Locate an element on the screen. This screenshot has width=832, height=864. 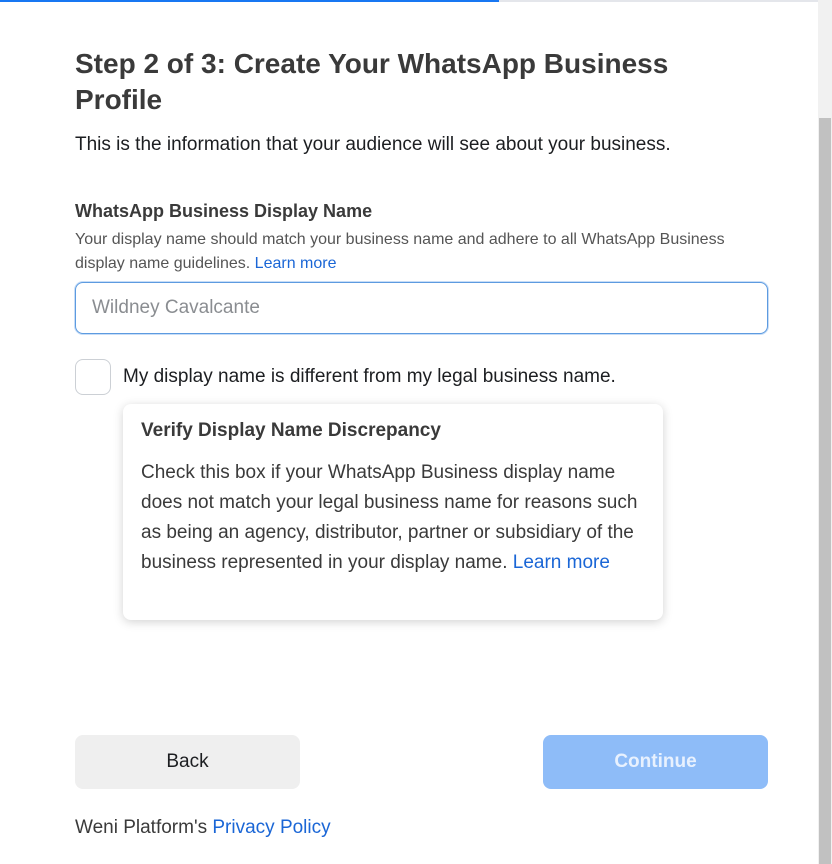
tooltip-learn-more-link: Learn more is located at coordinates (561, 562).